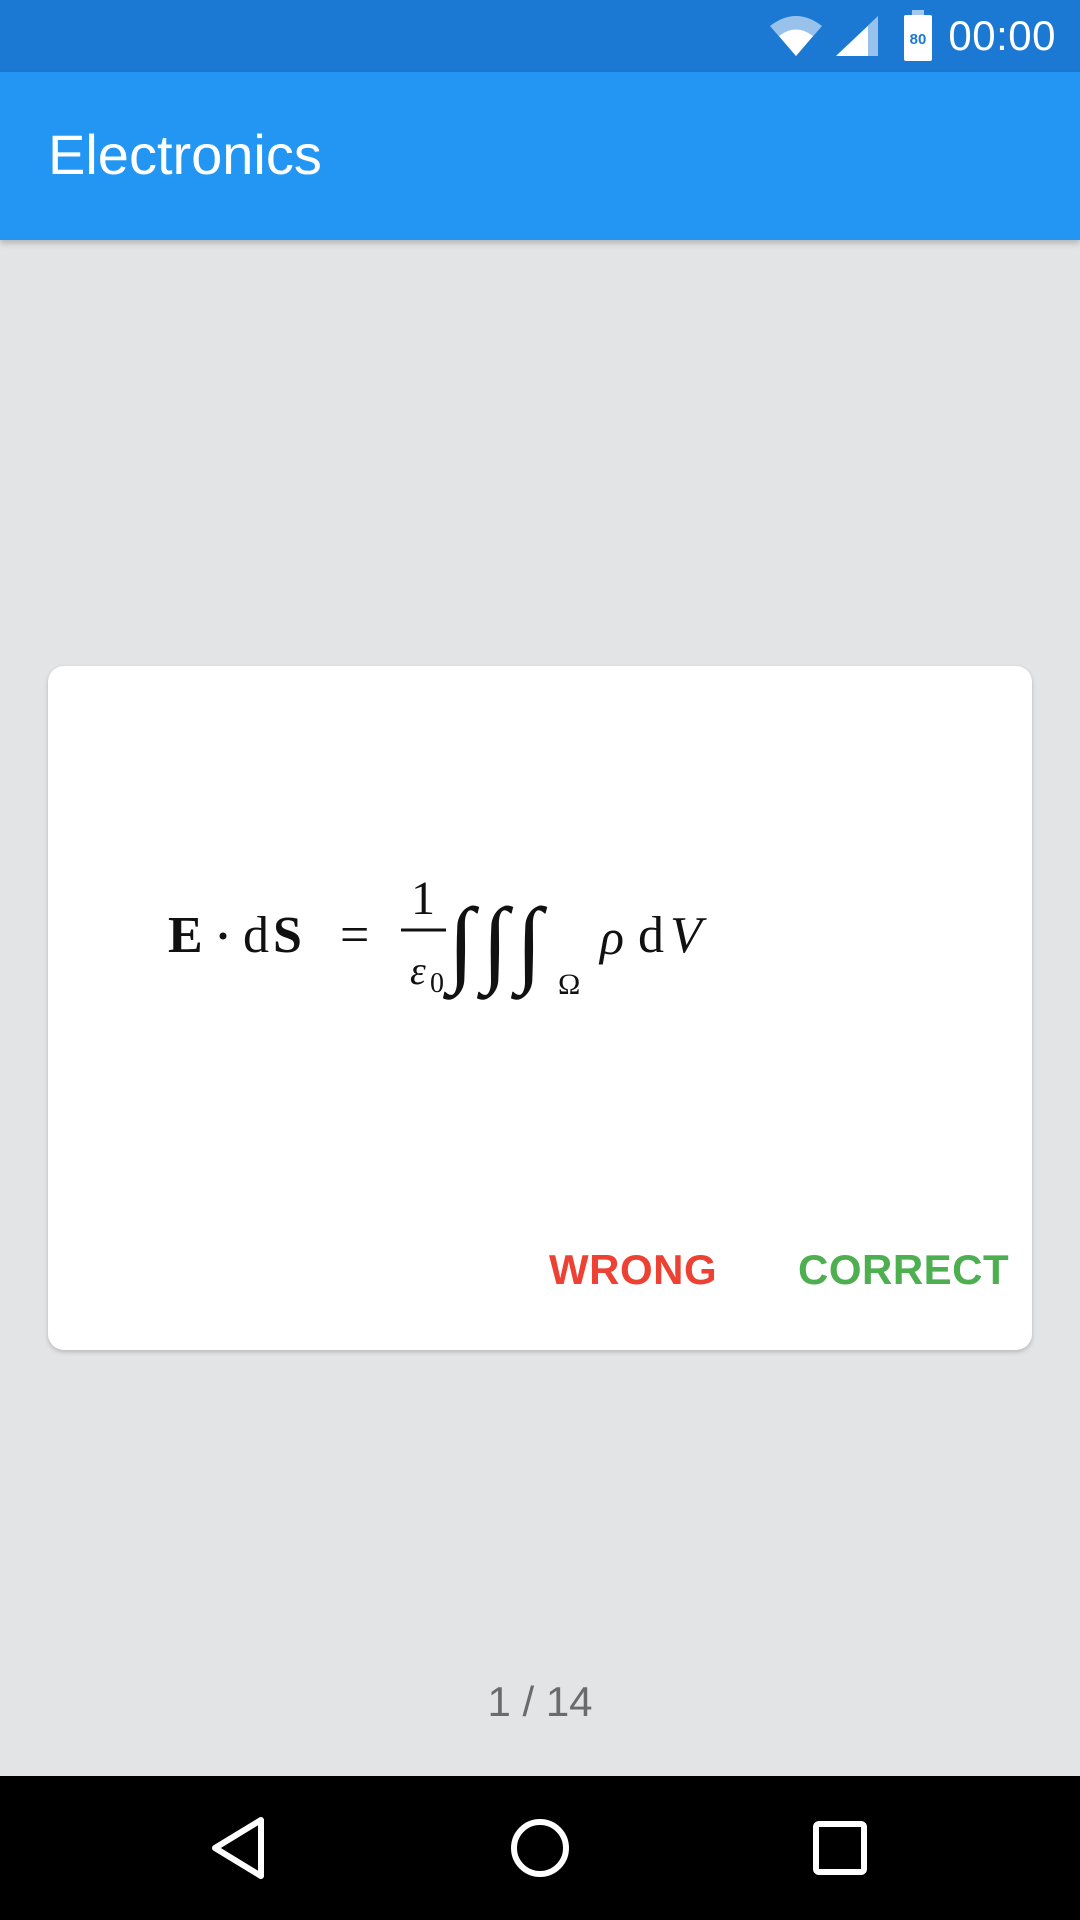  I want to click on battery-icon: 80, so click(918, 35).